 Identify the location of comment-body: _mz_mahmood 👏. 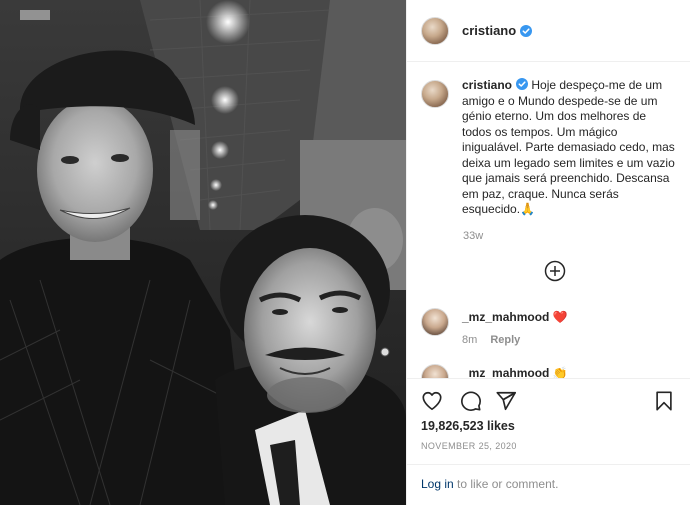
(515, 371).